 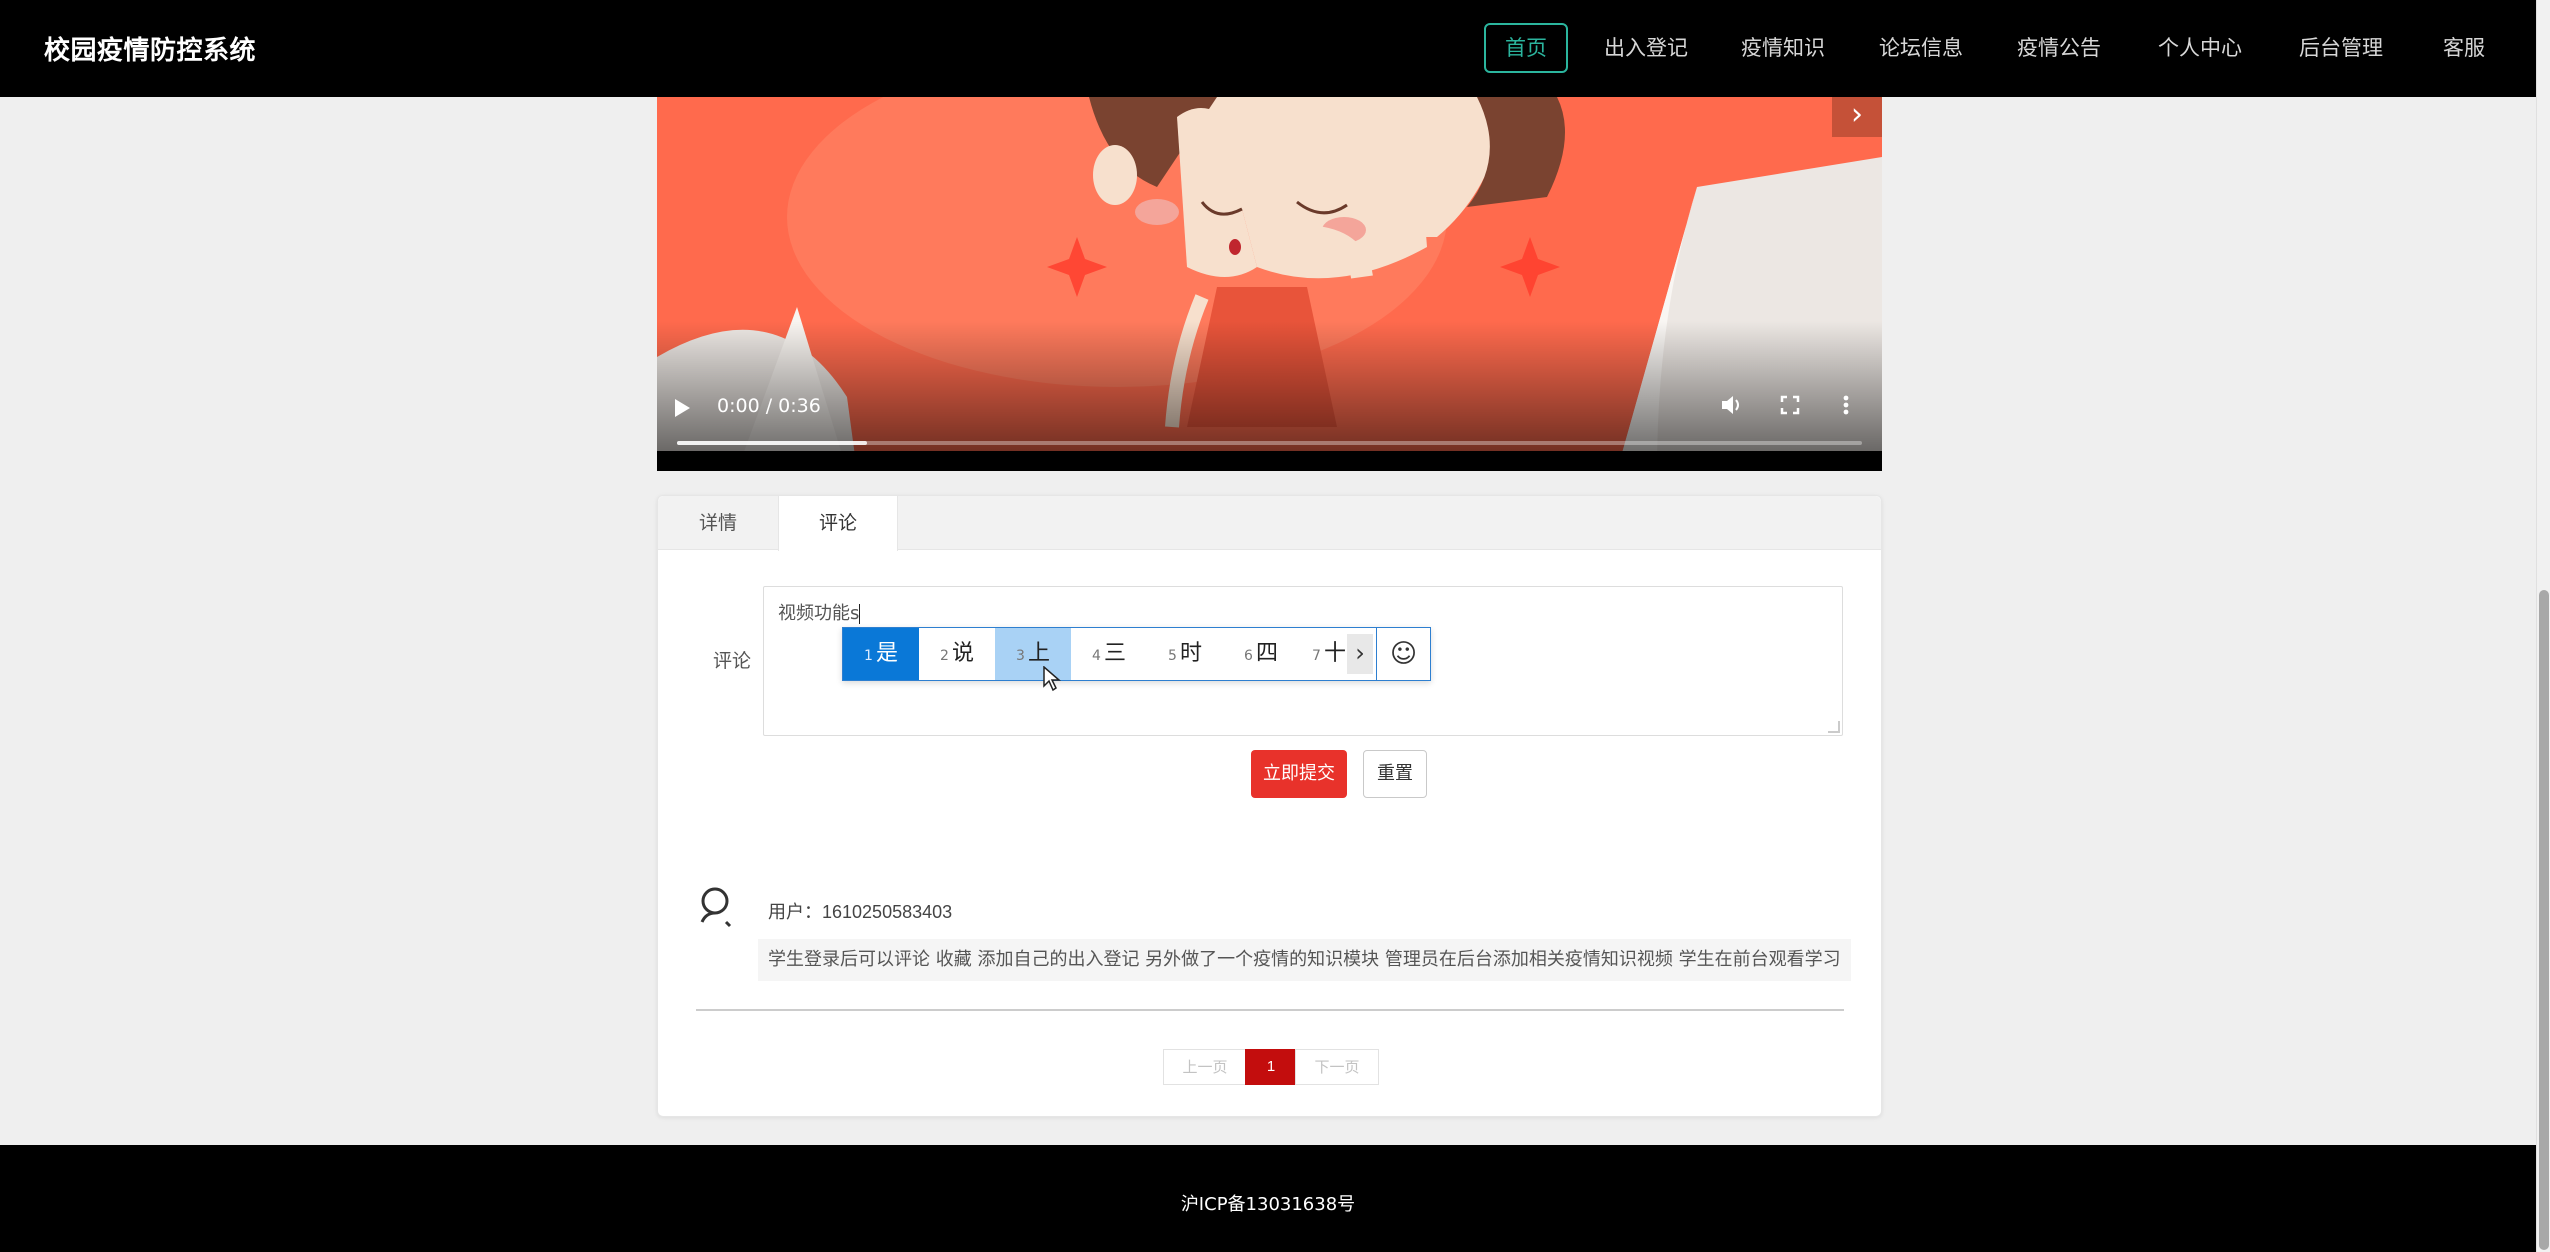 What do you see at coordinates (860, 614) in the screenshot?
I see `text-caret` at bounding box center [860, 614].